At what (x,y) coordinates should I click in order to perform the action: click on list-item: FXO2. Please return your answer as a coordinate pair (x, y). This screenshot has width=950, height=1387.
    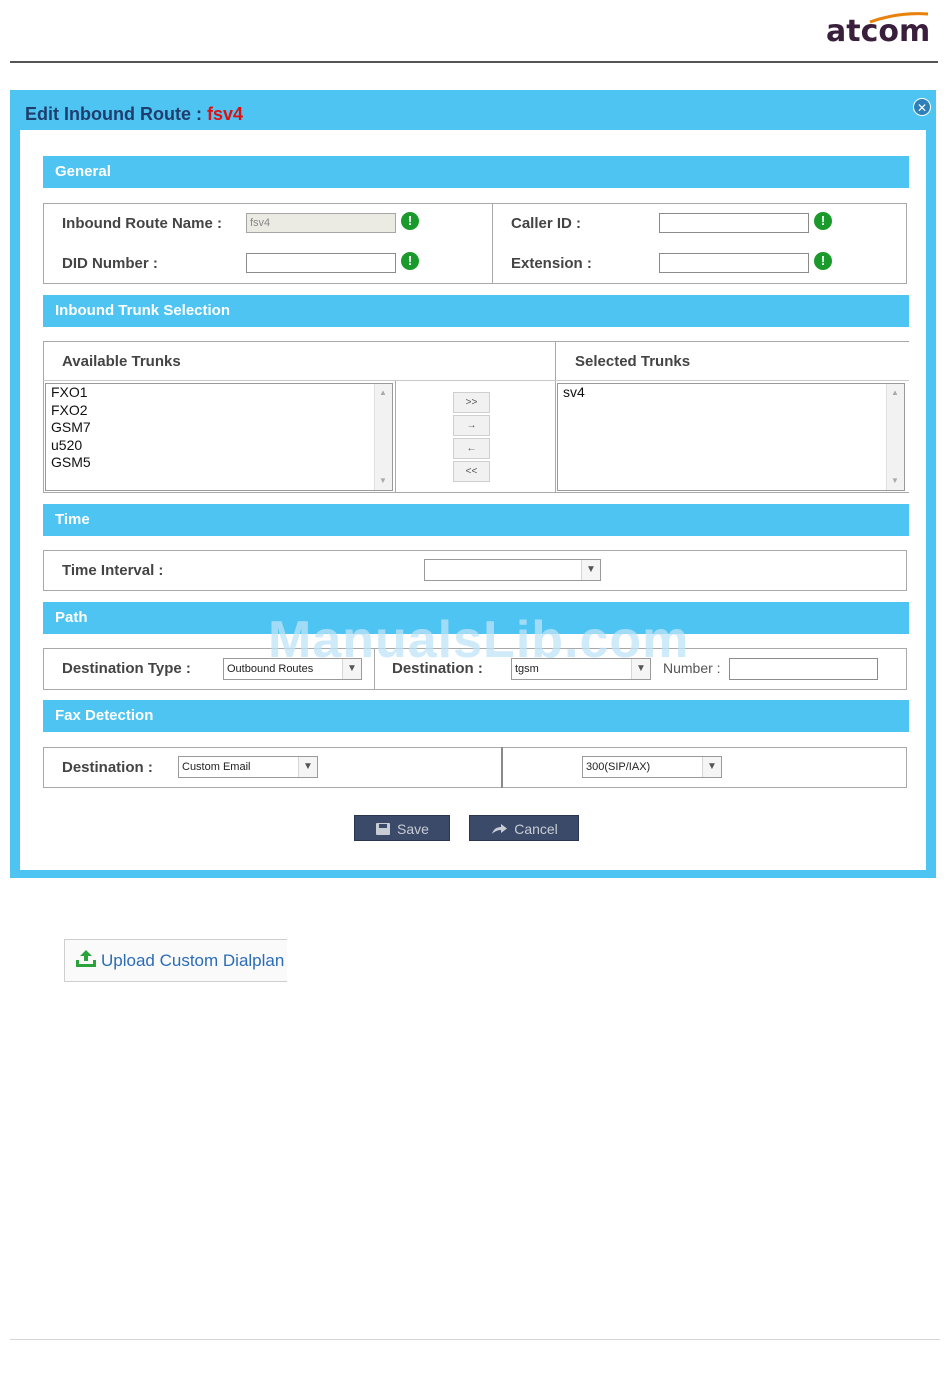
    Looking at the image, I should click on (219, 411).